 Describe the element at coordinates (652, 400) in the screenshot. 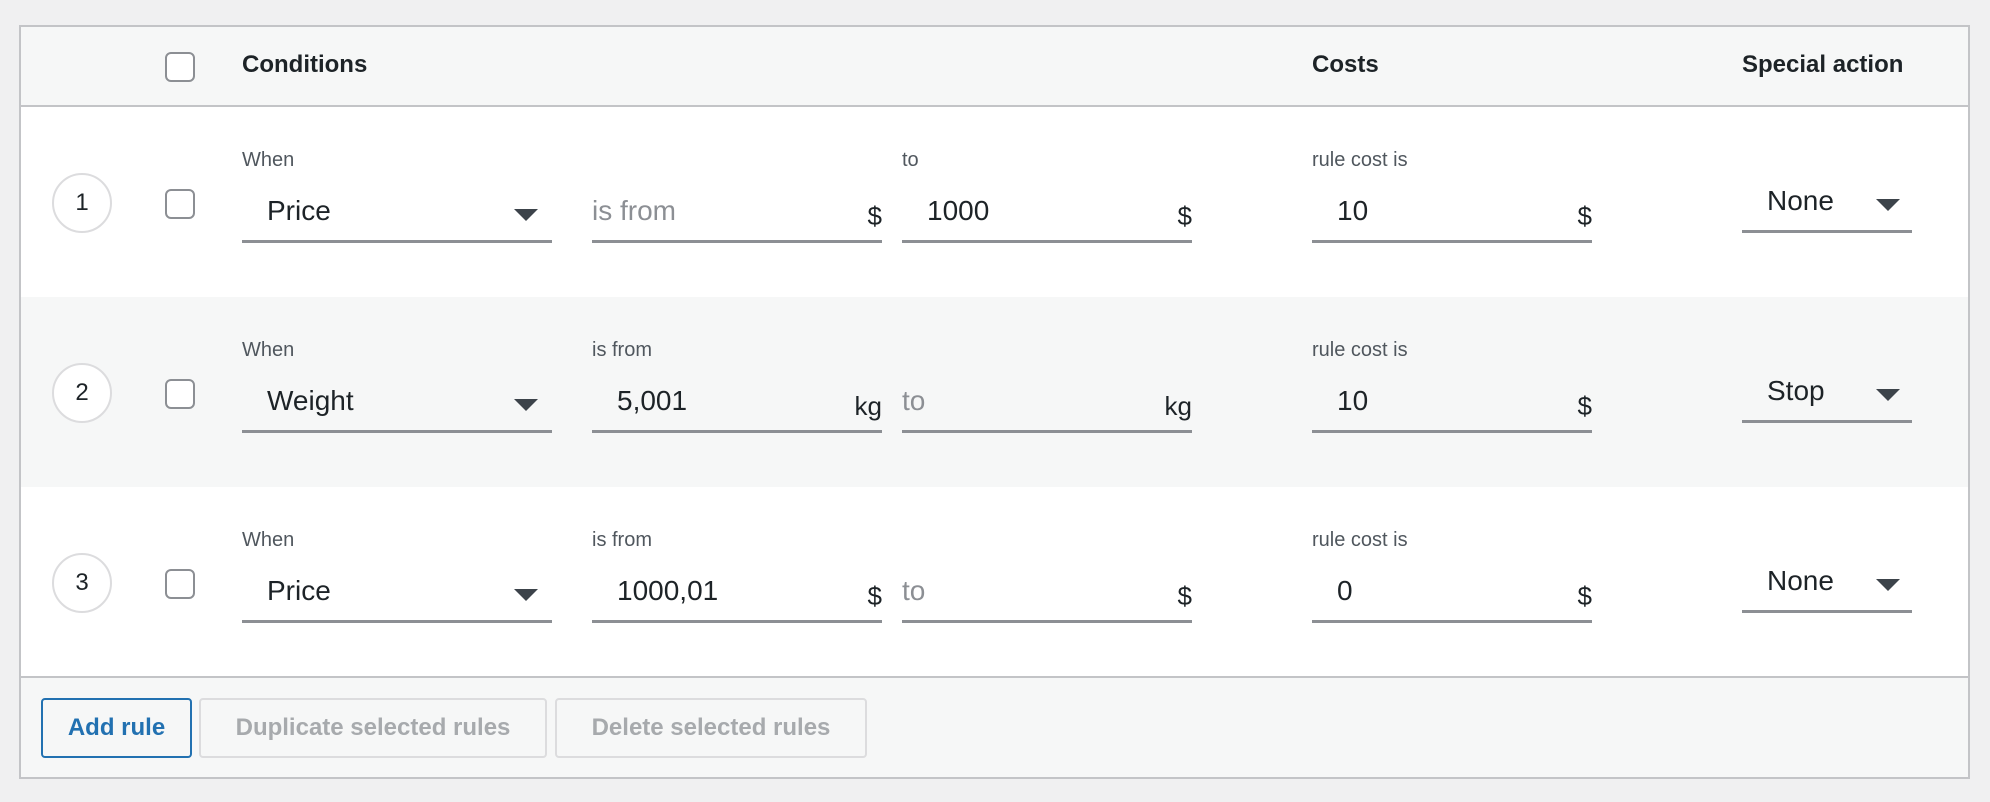

I see `from-input-value: 5,001` at that location.